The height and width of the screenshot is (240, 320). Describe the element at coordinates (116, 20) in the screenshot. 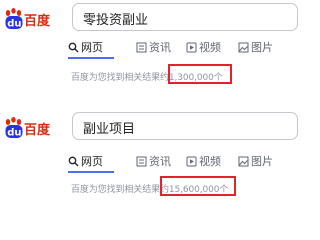

I see `search-query-text: 零投资副业` at that location.